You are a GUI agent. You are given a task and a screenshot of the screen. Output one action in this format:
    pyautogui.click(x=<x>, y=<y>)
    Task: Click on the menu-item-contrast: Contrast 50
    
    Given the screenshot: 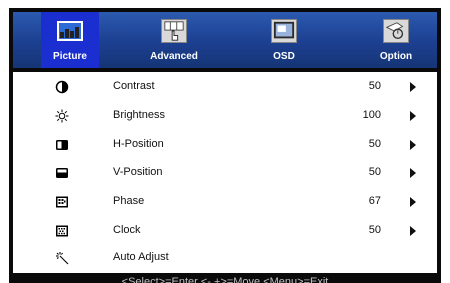 What is the action you would take?
    pyautogui.click(x=225, y=87)
    